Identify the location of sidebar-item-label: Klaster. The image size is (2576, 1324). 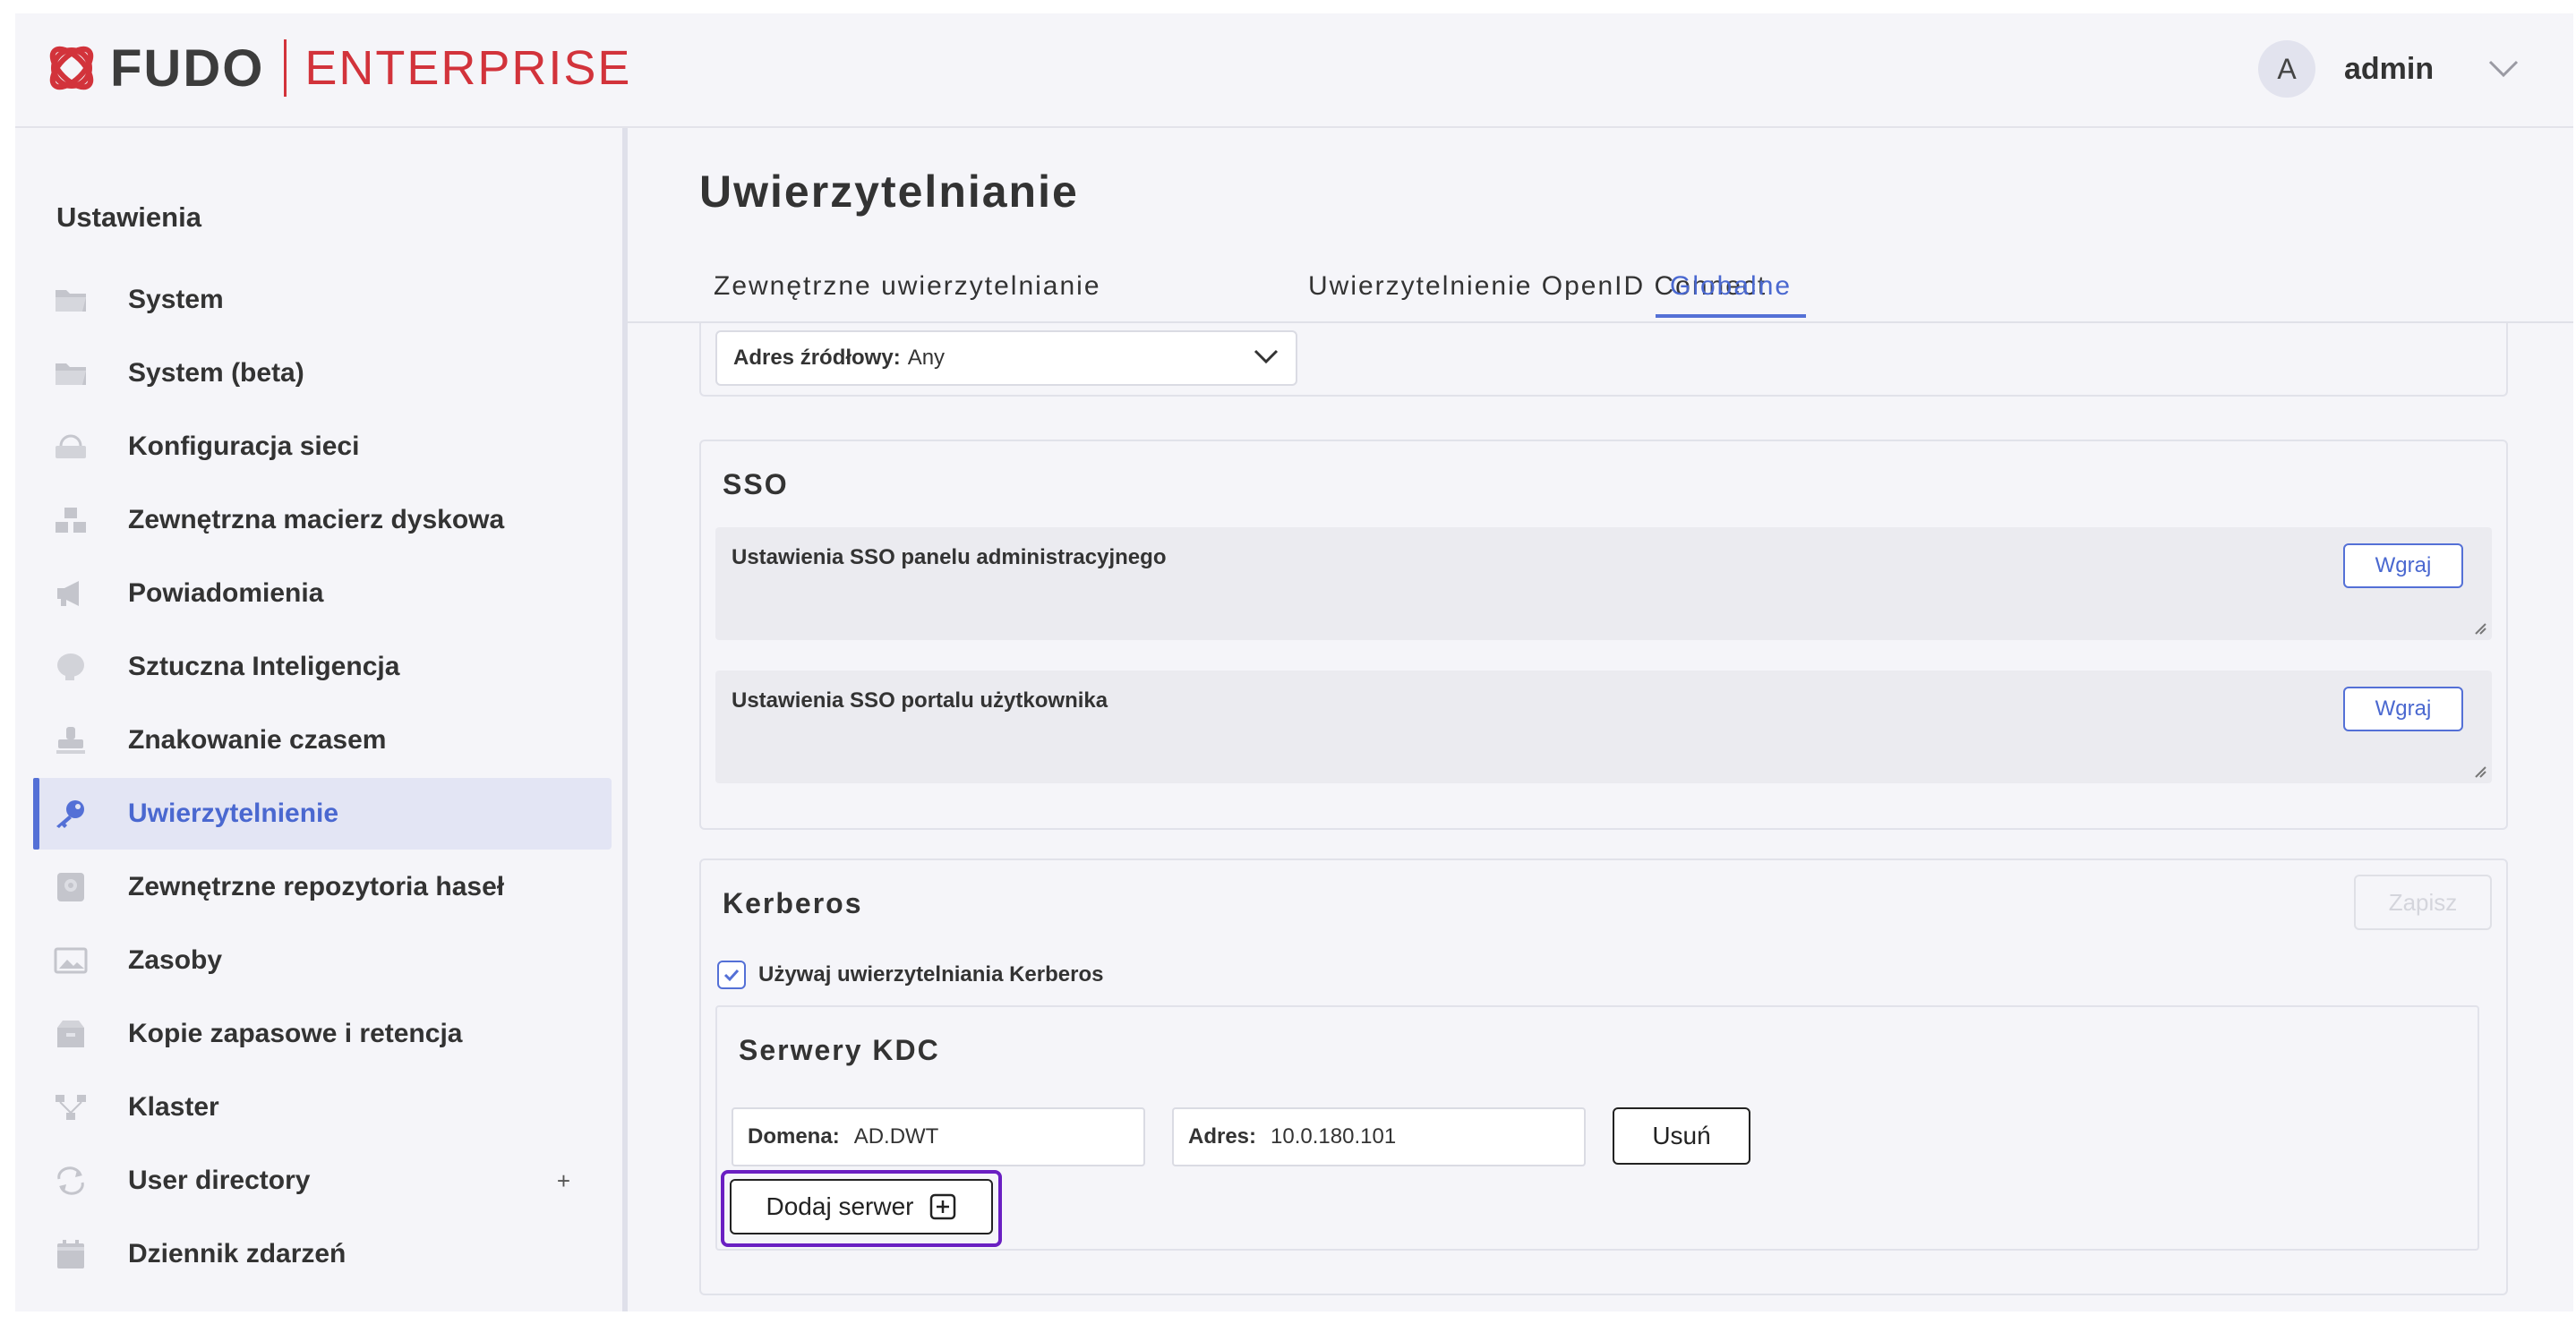
(173, 1107).